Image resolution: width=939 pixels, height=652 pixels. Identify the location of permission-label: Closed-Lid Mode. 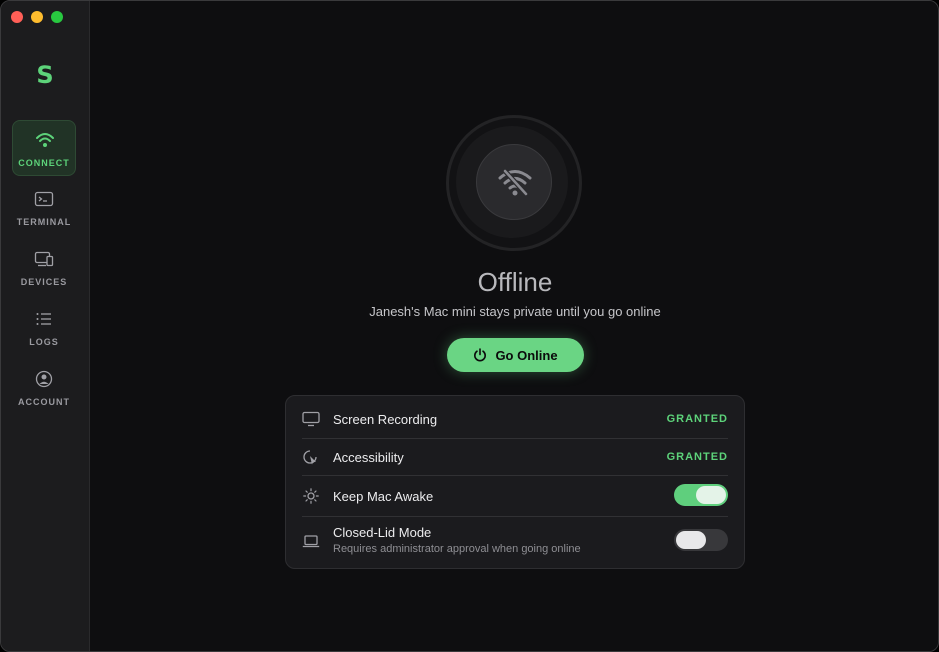
(382, 532).